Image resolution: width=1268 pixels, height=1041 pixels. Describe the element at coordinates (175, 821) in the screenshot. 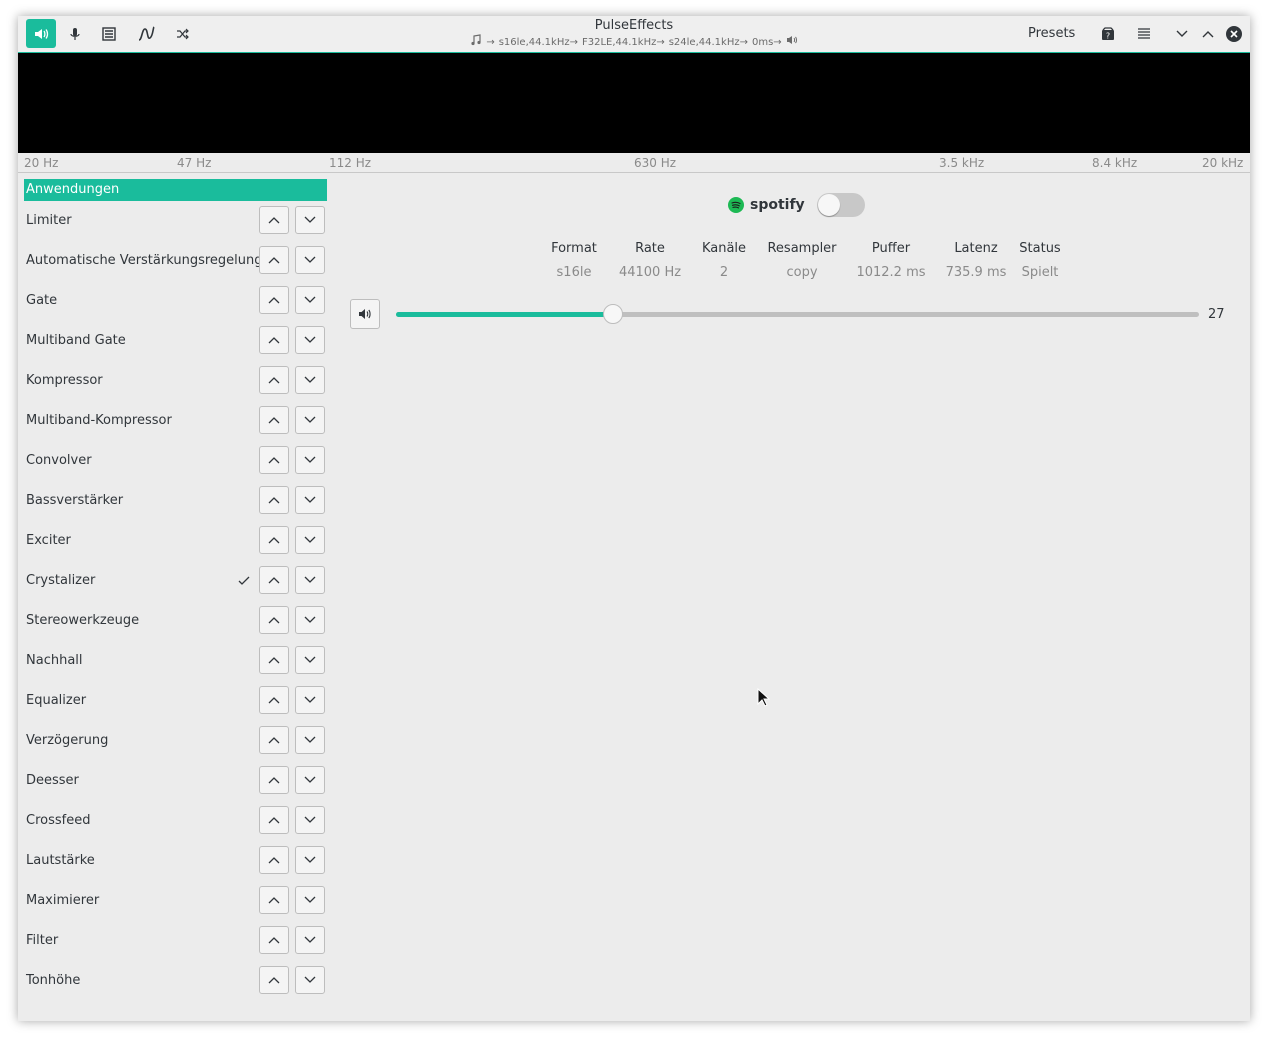

I see `sidebar-item: Crossfeed` at that location.